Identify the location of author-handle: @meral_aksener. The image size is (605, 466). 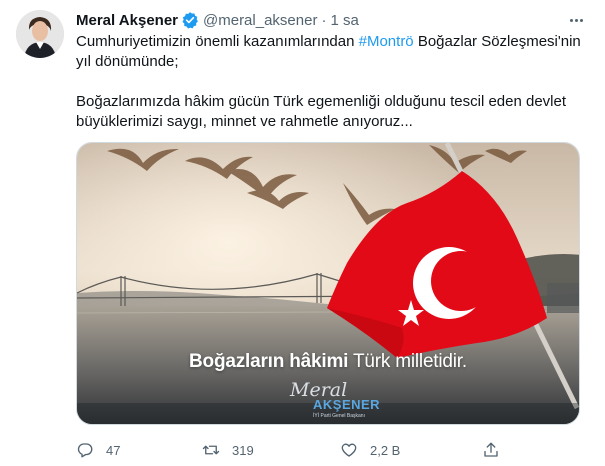
(260, 20).